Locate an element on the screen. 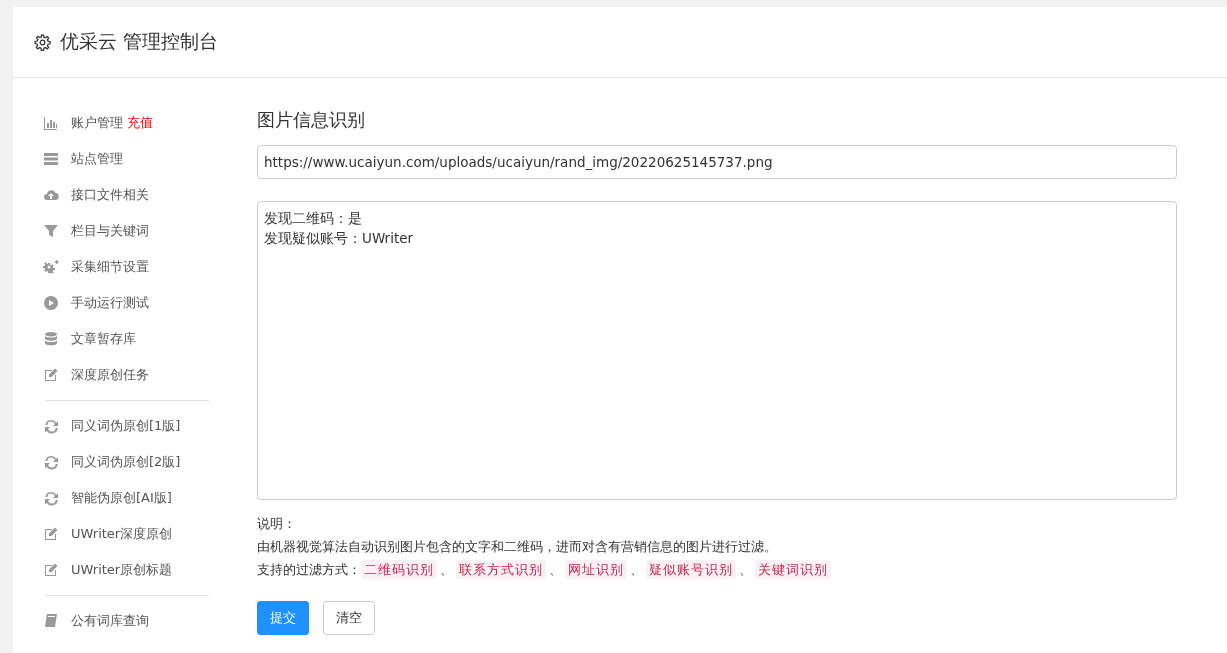  database-icon is located at coordinates (51, 339).